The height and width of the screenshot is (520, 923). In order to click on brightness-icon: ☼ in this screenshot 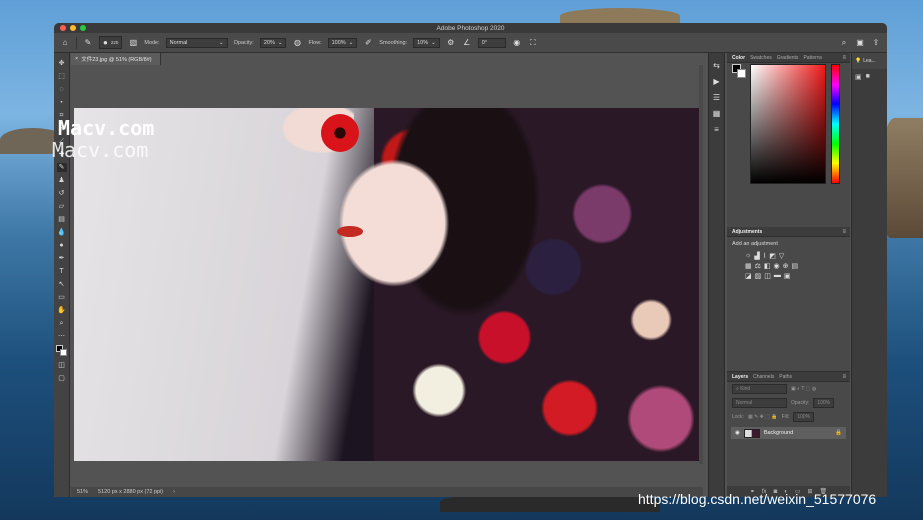, I will do `click(748, 256)`.